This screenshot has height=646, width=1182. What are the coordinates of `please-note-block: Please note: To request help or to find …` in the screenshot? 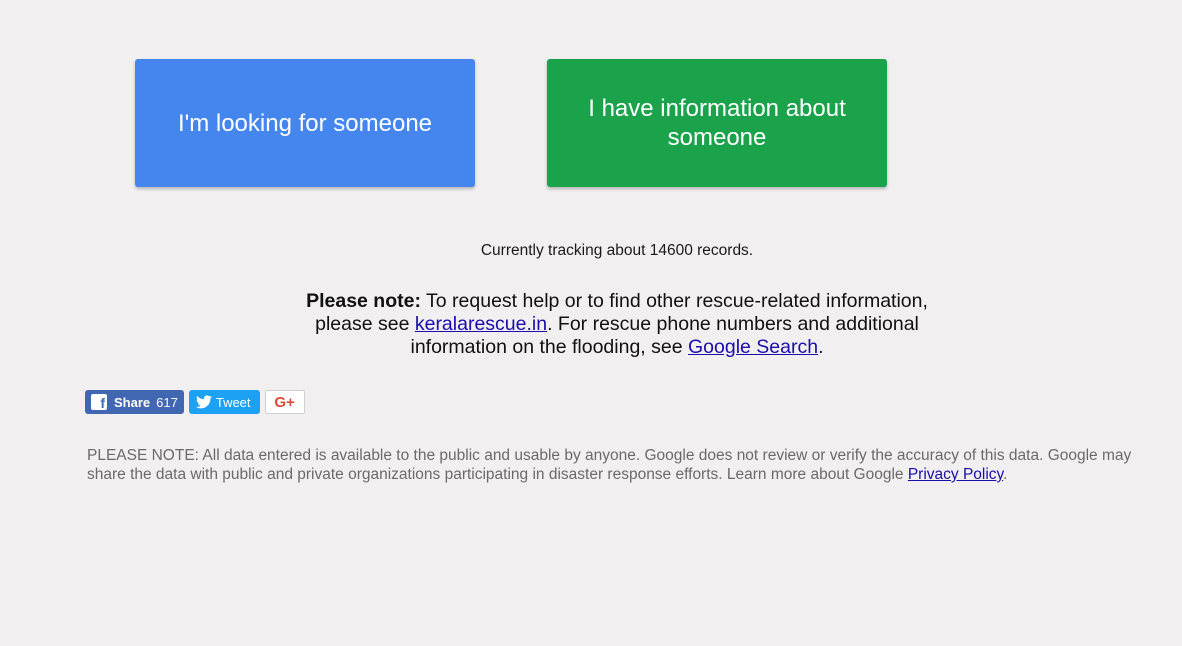 It's located at (617, 324).